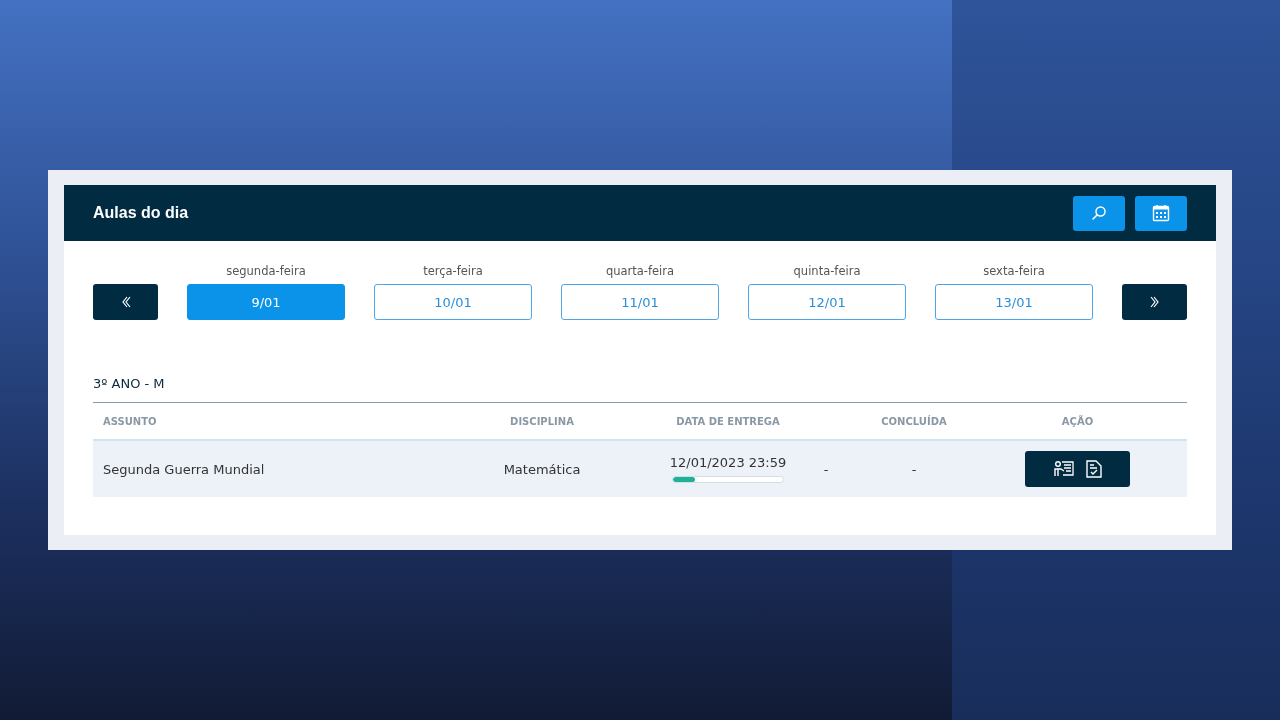  I want to click on column-header: DATA DE ENTREGA, so click(728, 421).